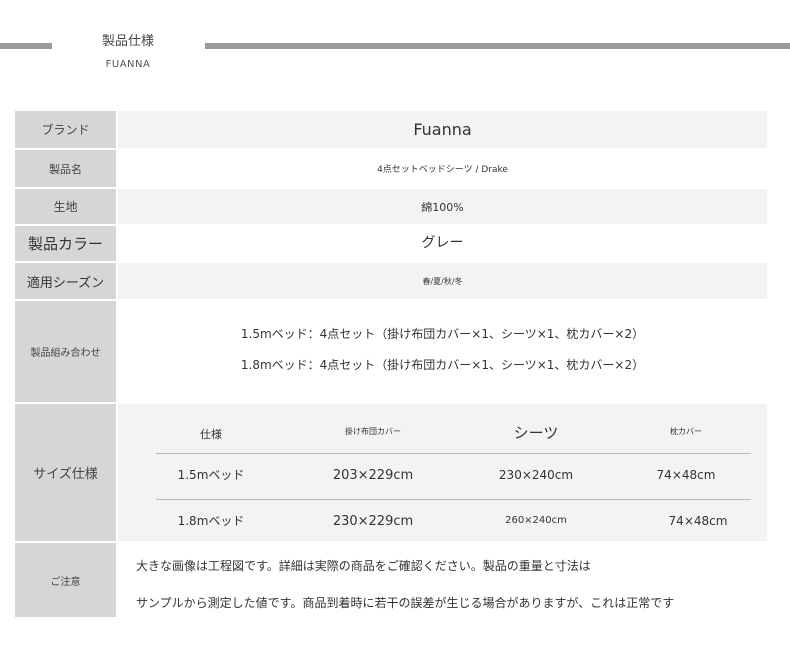 Image resolution: width=790 pixels, height=668 pixels. What do you see at coordinates (211, 475) in the screenshot?
I see `size-cell: 1.5mベッド` at bounding box center [211, 475].